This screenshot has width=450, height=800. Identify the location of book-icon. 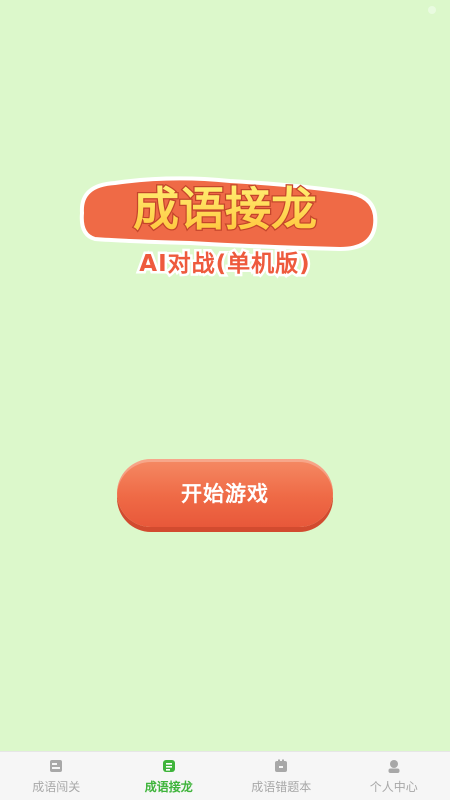
(56, 766).